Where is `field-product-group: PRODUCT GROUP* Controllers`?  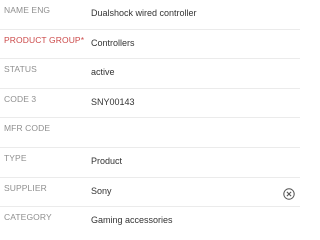 field-product-group: PRODUCT GROUP* Controllers is located at coordinates (150, 45).